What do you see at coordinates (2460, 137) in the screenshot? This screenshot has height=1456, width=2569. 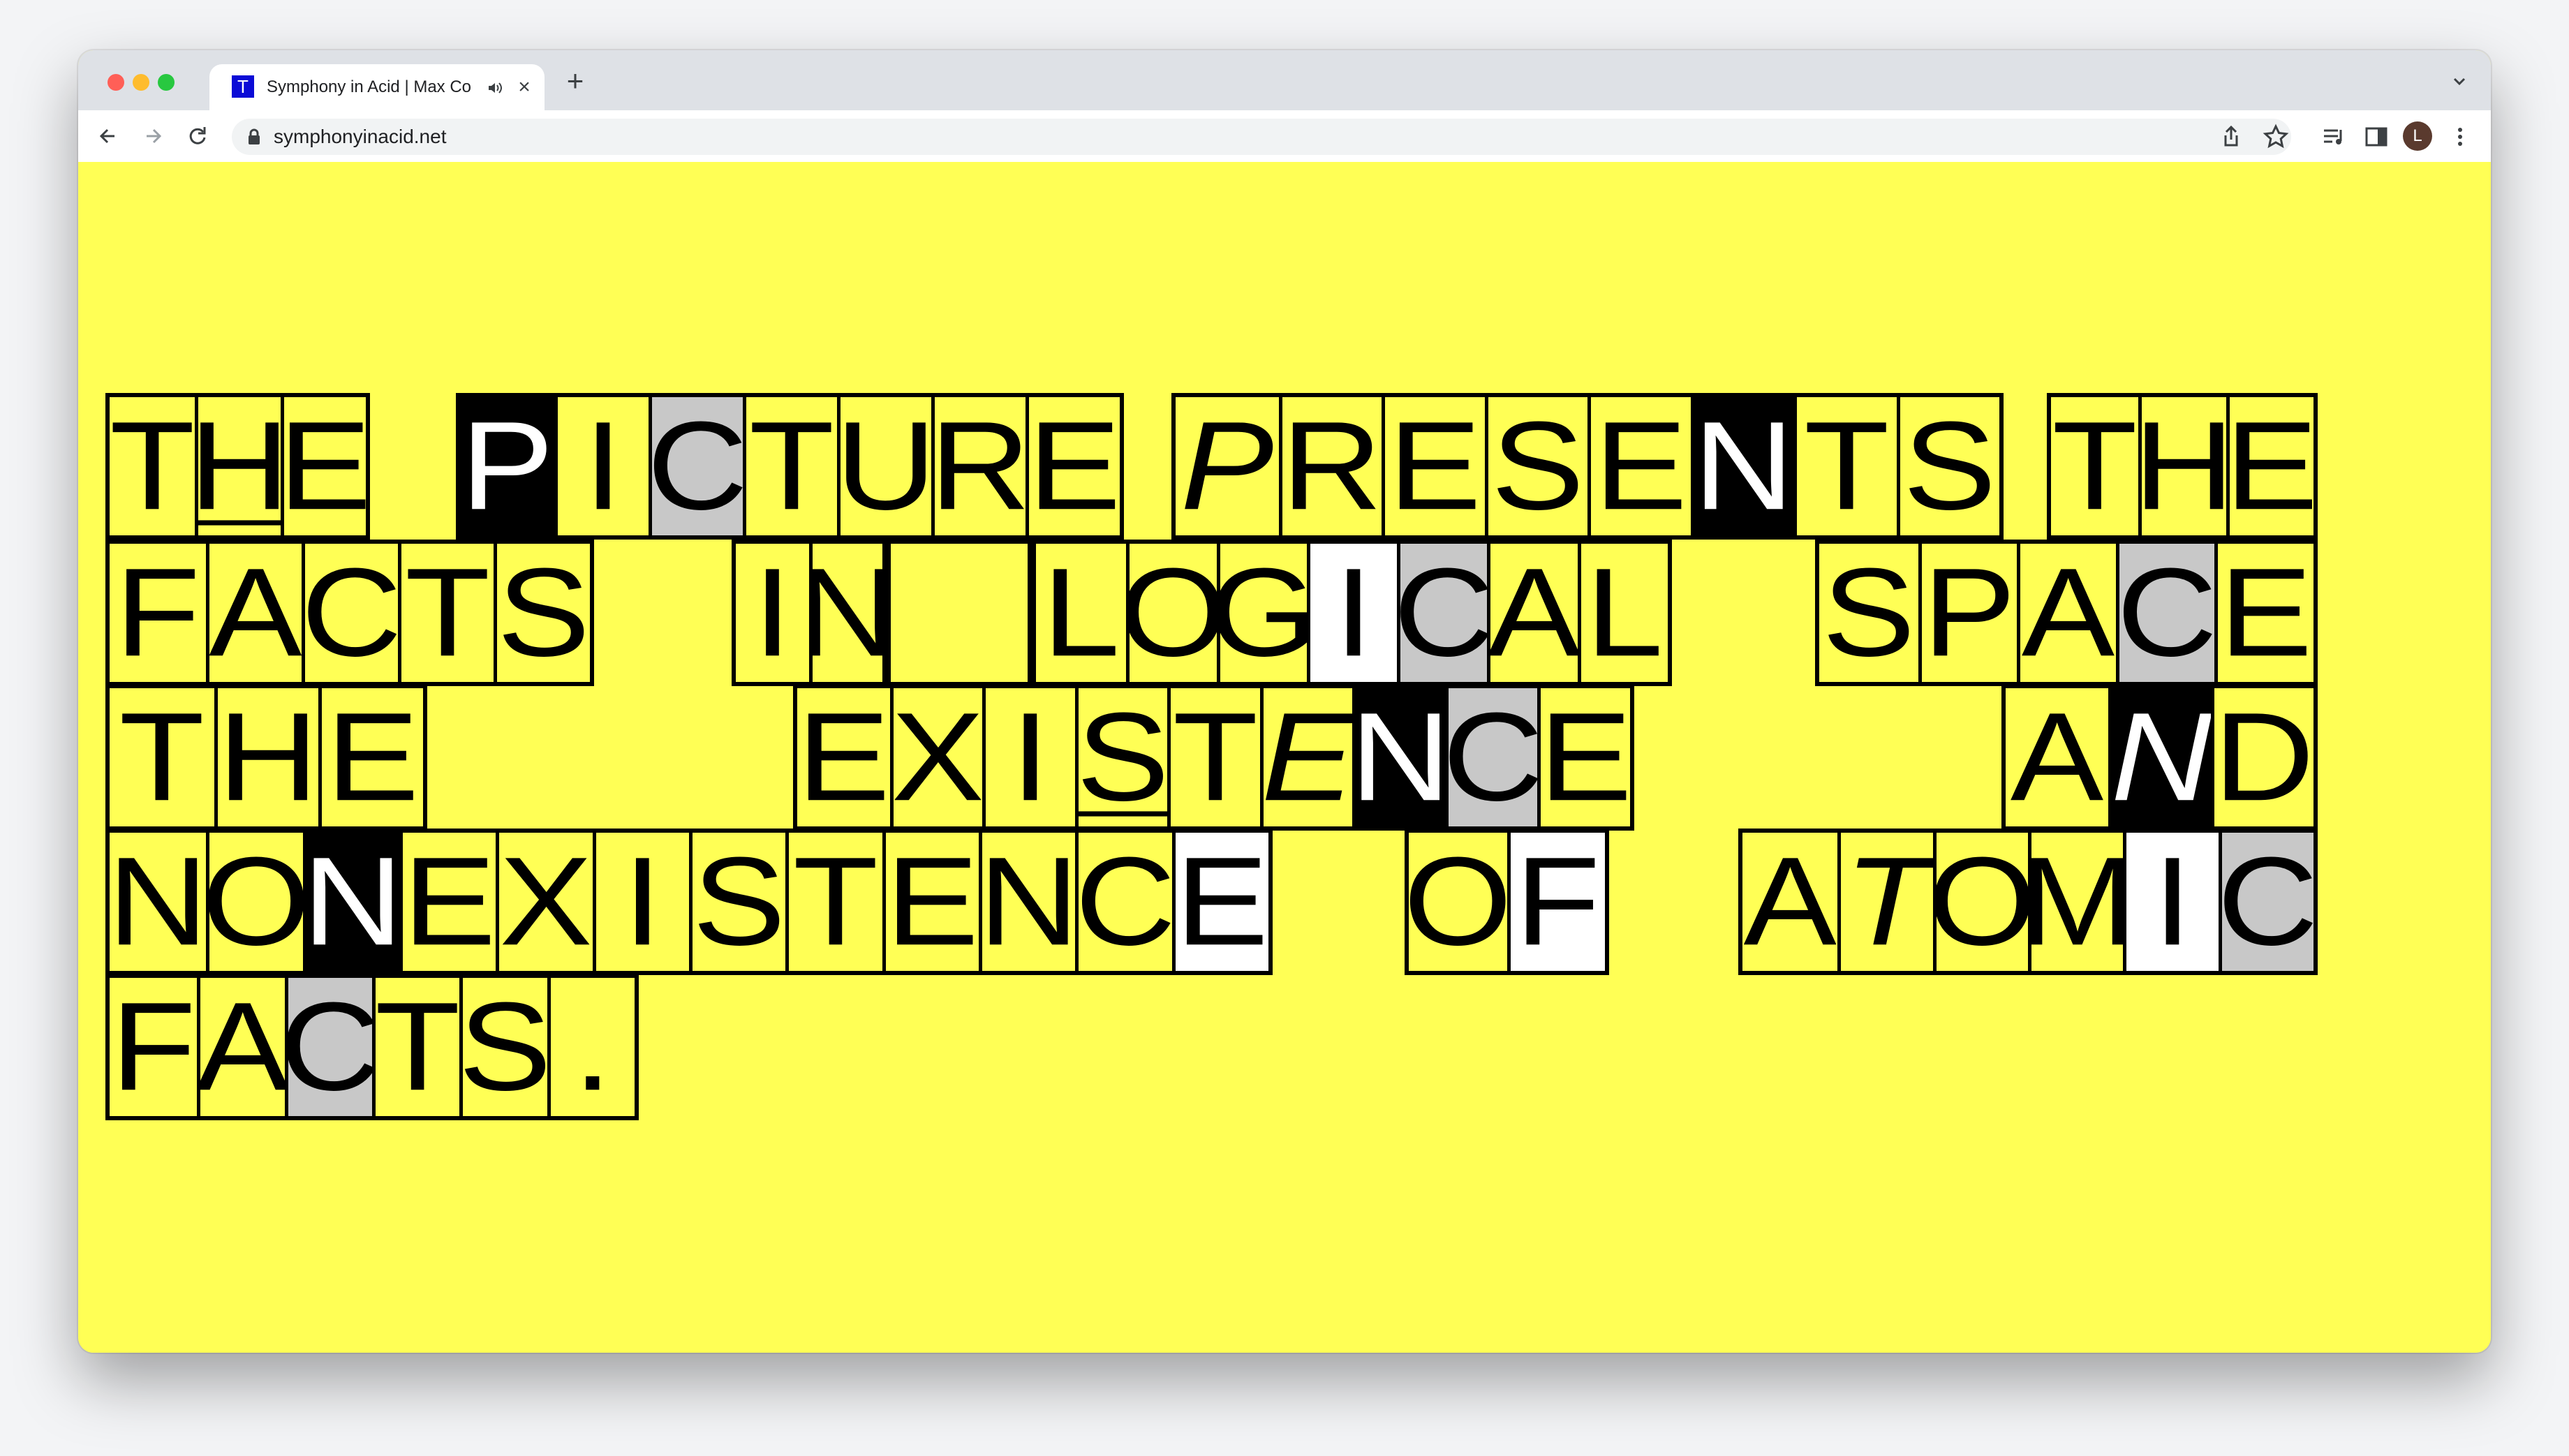 I see `more-menu-icon` at bounding box center [2460, 137].